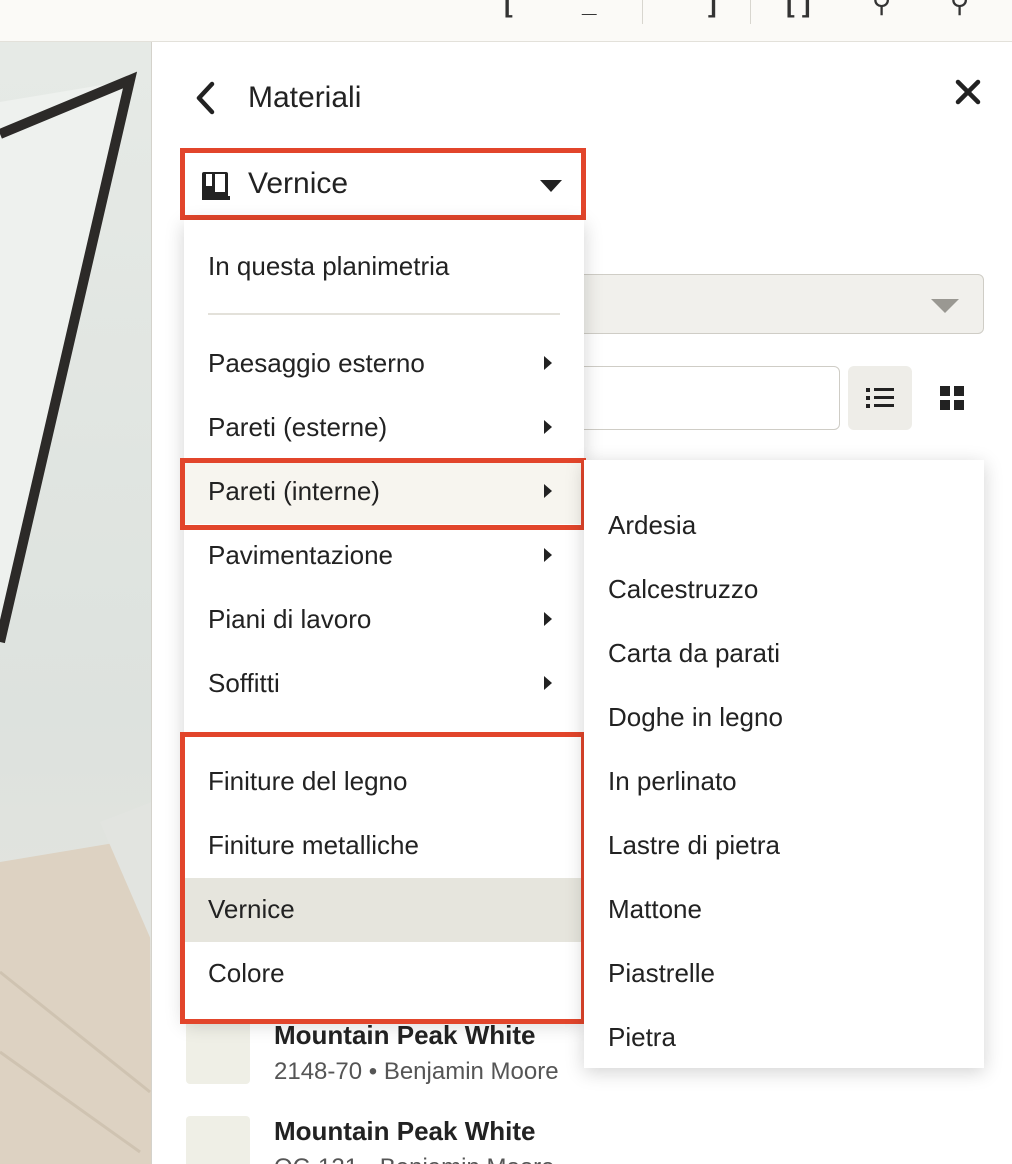 The height and width of the screenshot is (1164, 1012). I want to click on menu-item-category: Pavimentazione, so click(384, 556).